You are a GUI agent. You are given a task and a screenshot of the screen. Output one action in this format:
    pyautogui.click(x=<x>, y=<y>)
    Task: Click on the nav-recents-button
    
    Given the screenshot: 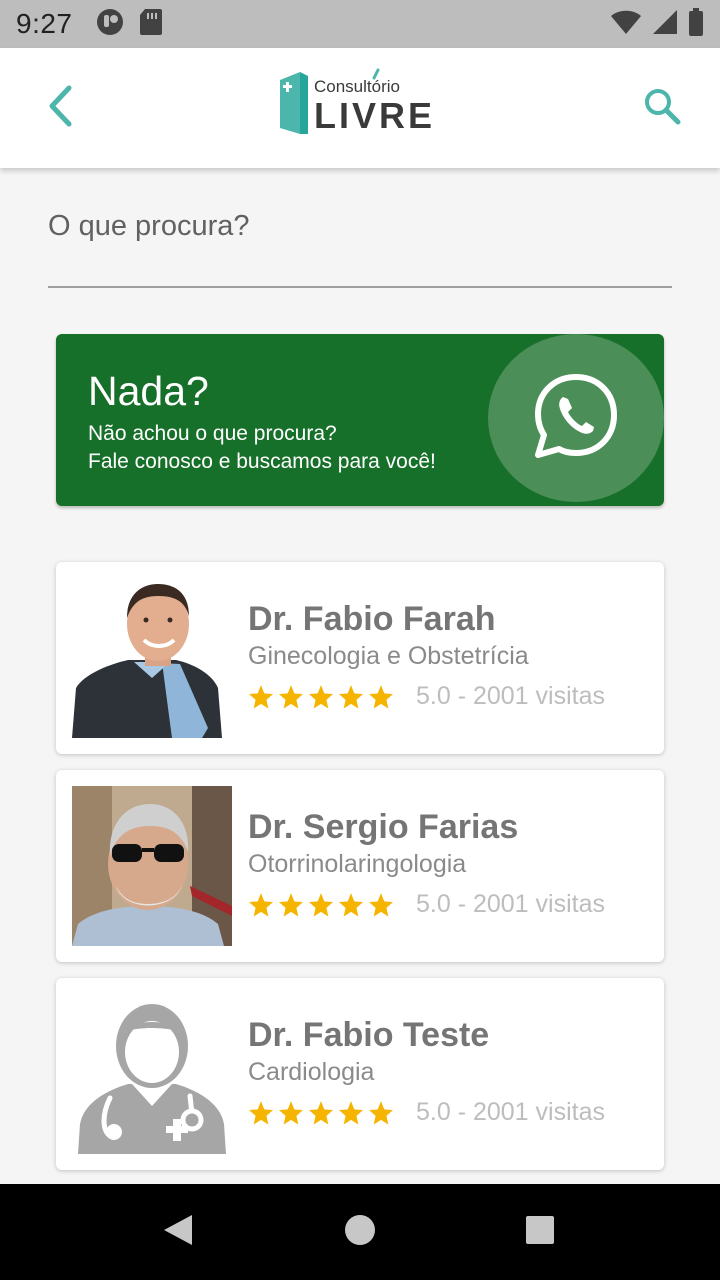 What is the action you would take?
    pyautogui.click(x=540, y=1232)
    